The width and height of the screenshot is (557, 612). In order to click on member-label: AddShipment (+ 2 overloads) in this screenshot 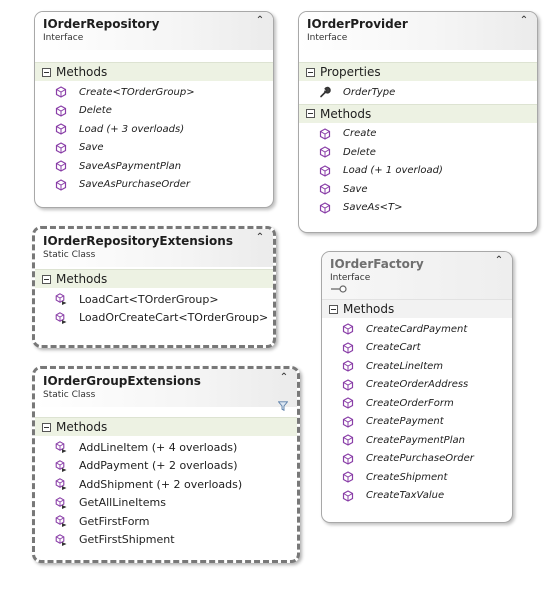, I will do `click(161, 484)`.